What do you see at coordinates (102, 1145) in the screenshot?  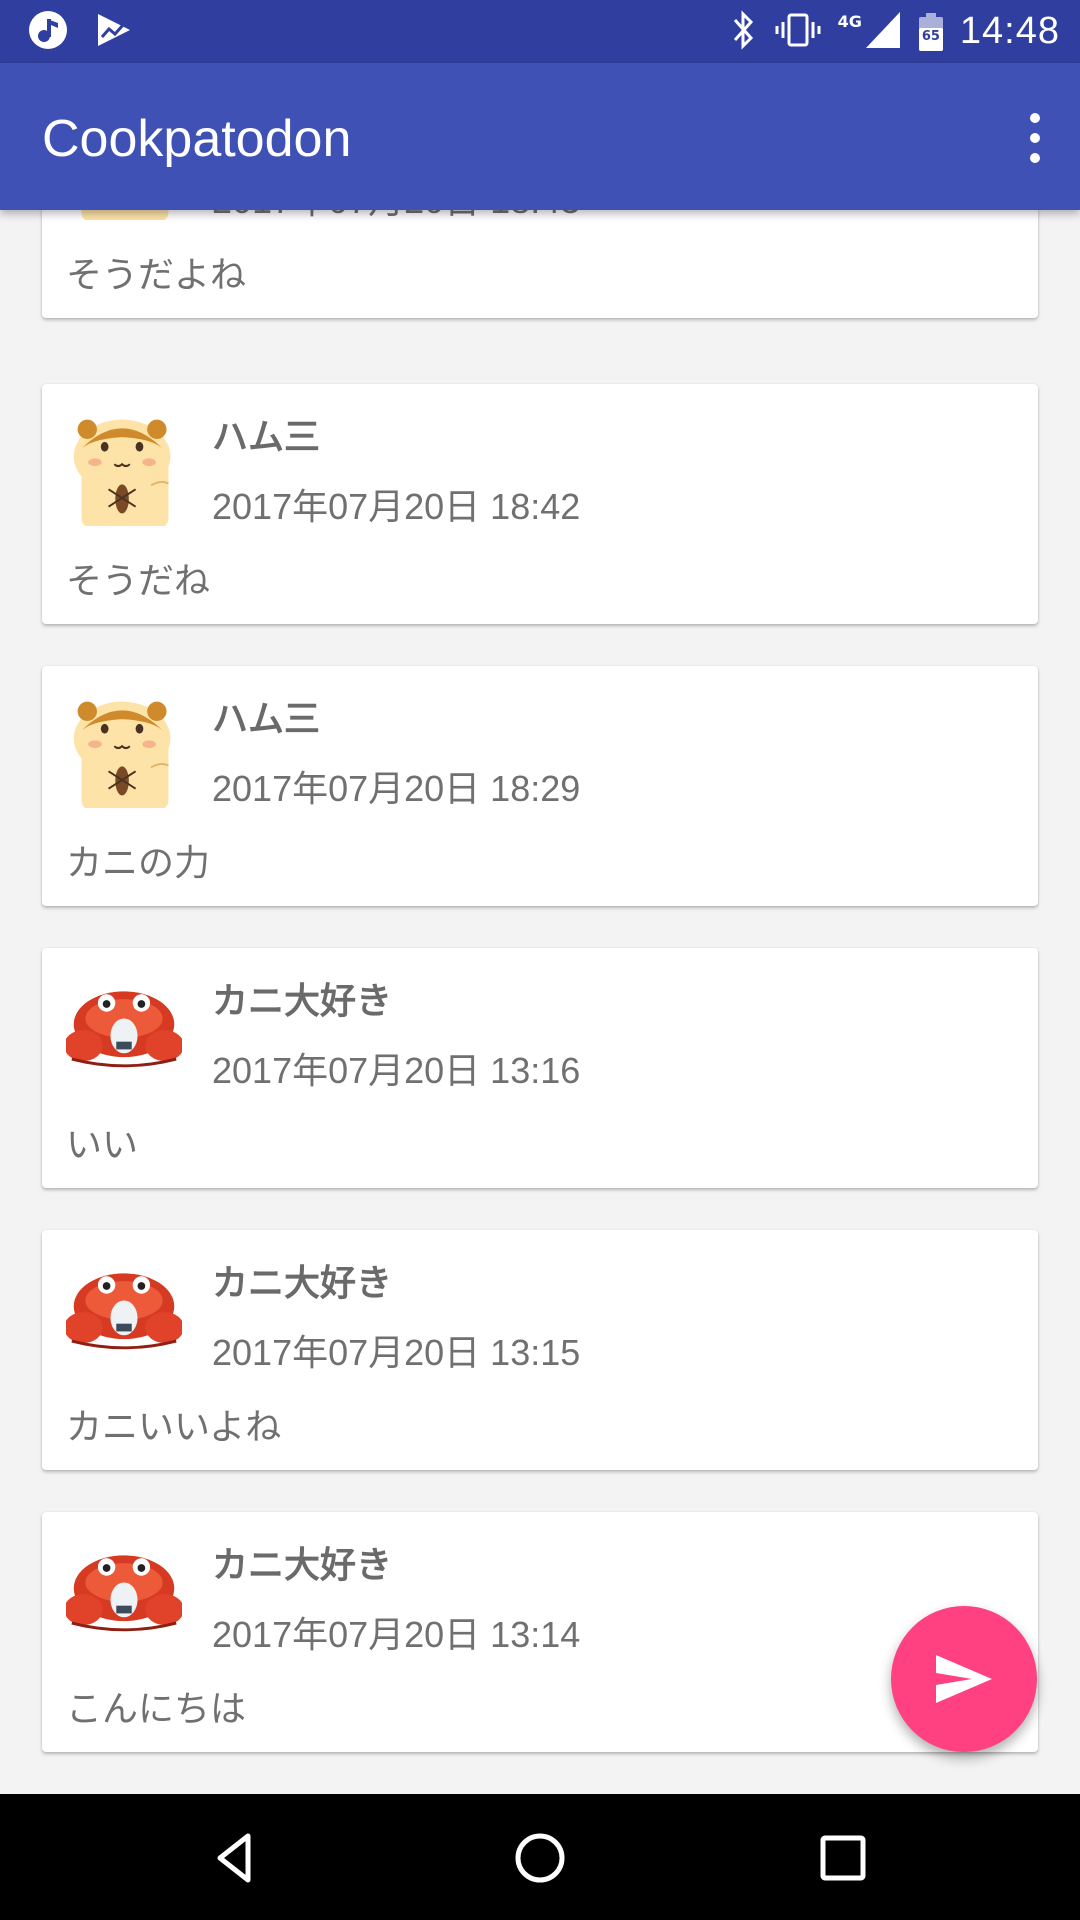 I see `toot-content: いい` at bounding box center [102, 1145].